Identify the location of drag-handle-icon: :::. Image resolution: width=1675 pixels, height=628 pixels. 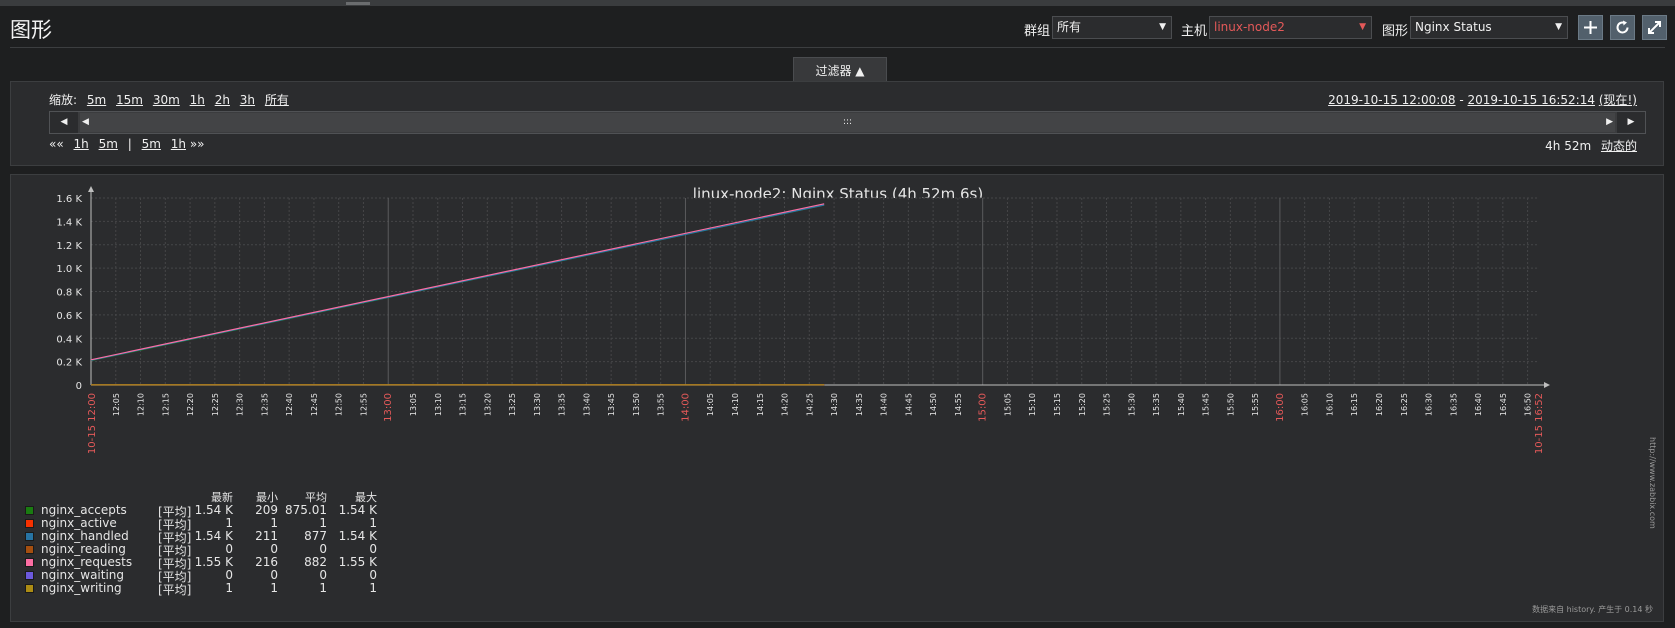
(847, 122).